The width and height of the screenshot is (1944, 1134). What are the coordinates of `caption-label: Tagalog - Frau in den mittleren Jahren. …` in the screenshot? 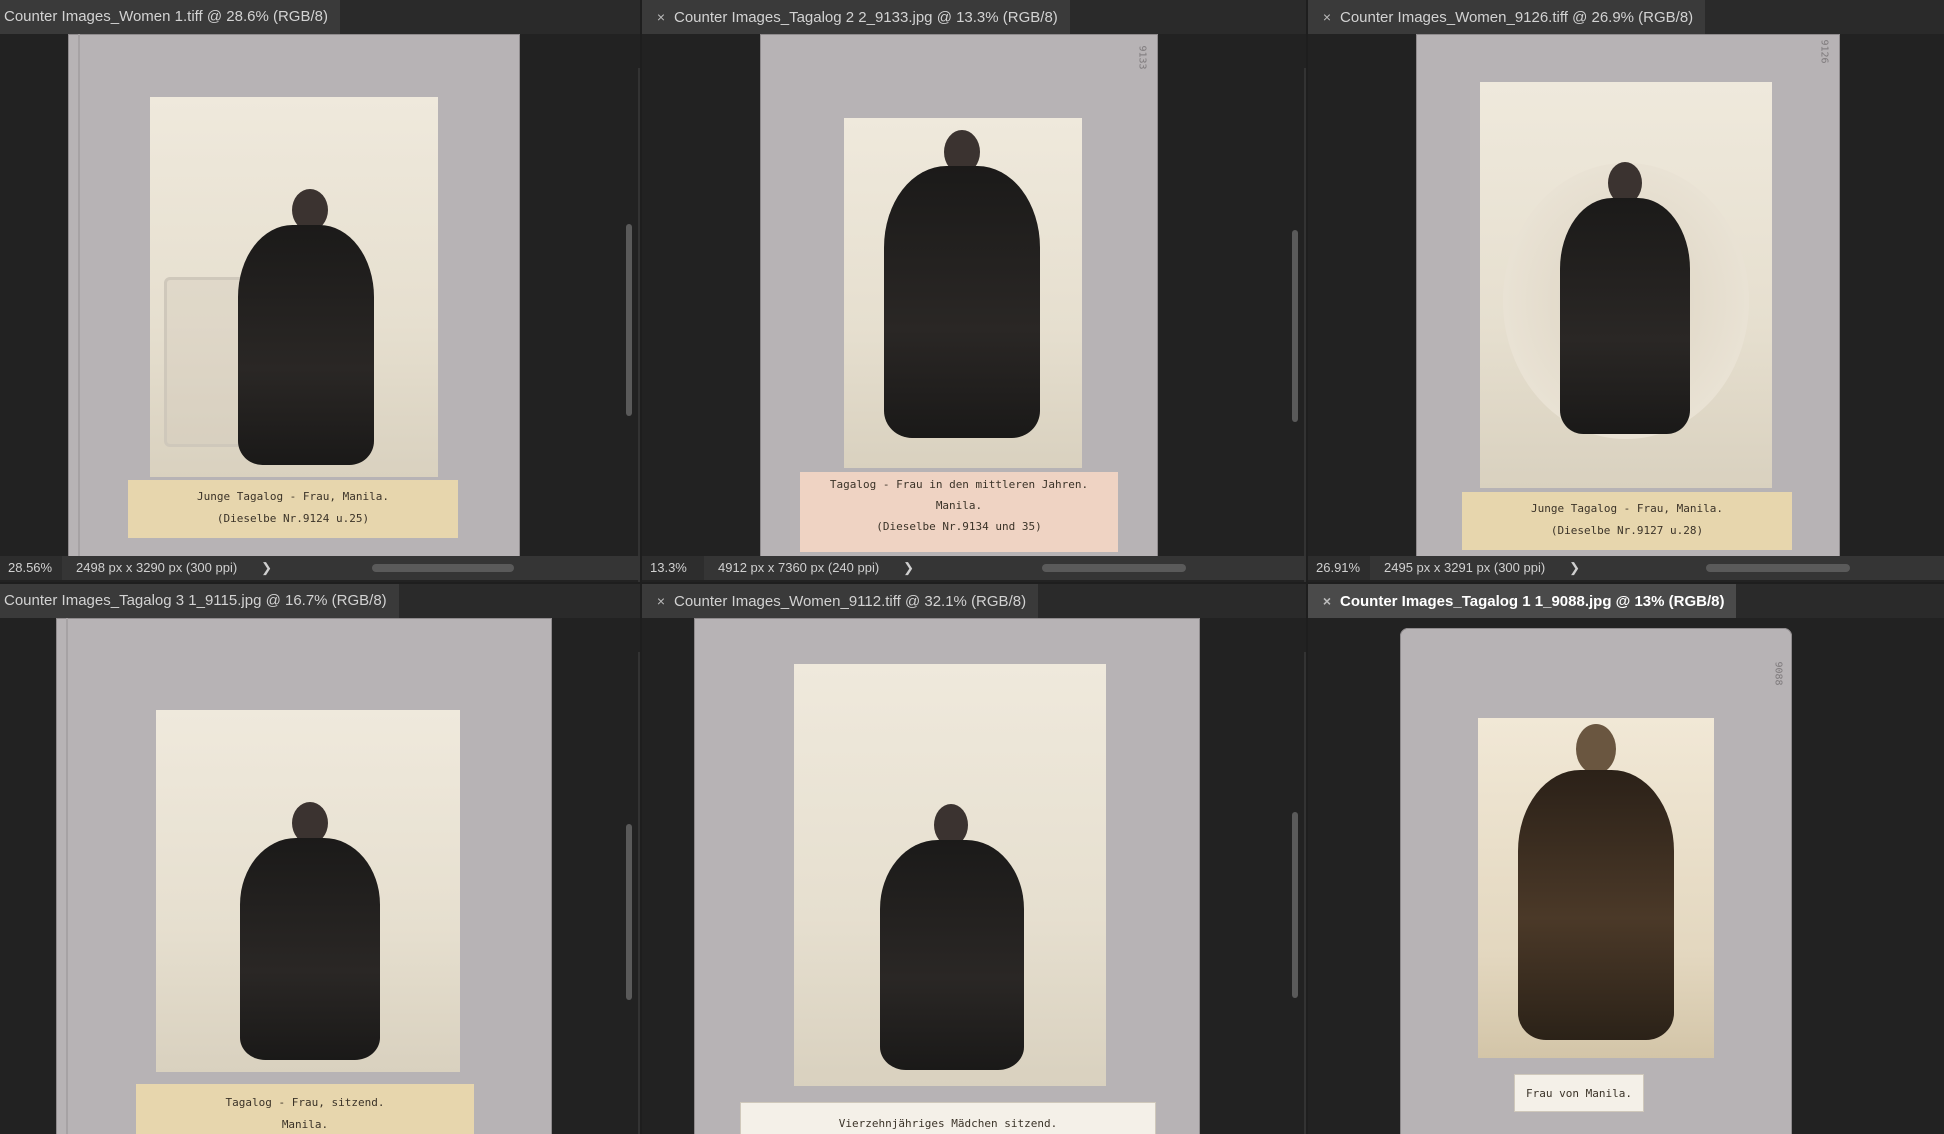 It's located at (959, 512).